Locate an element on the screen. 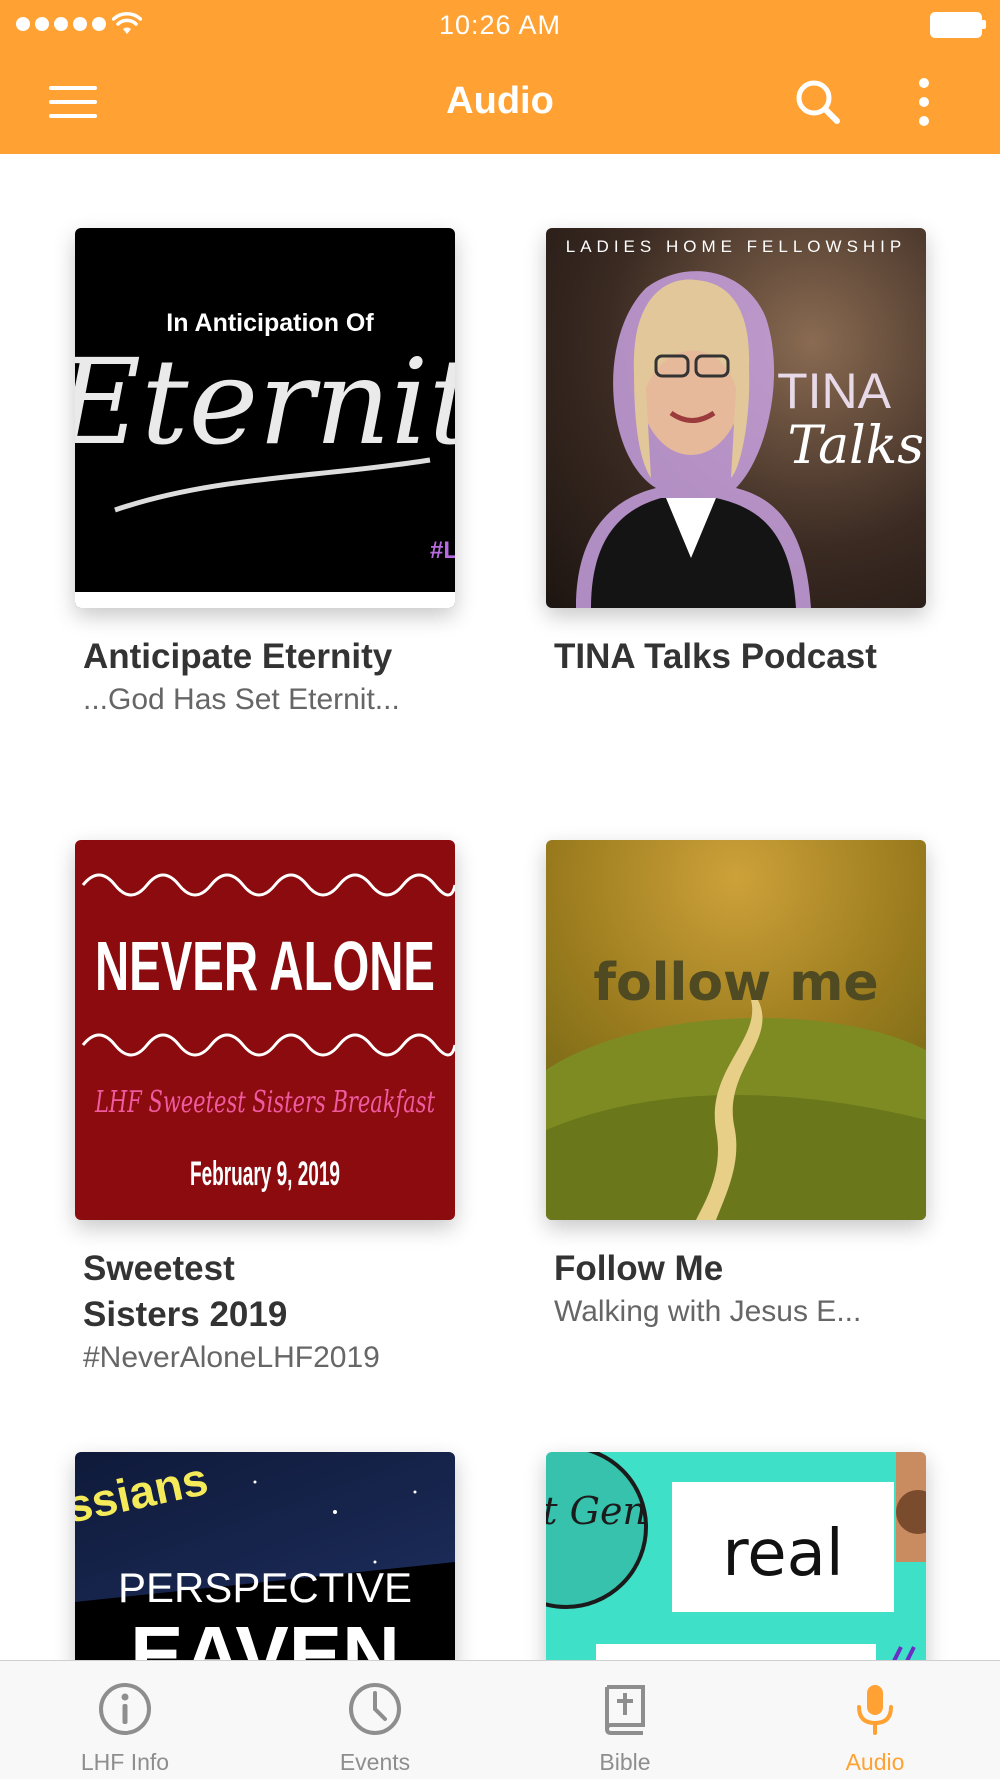  audio-artwork: ssians PERSPECTIVE EAVEN is located at coordinates (265, 1556).